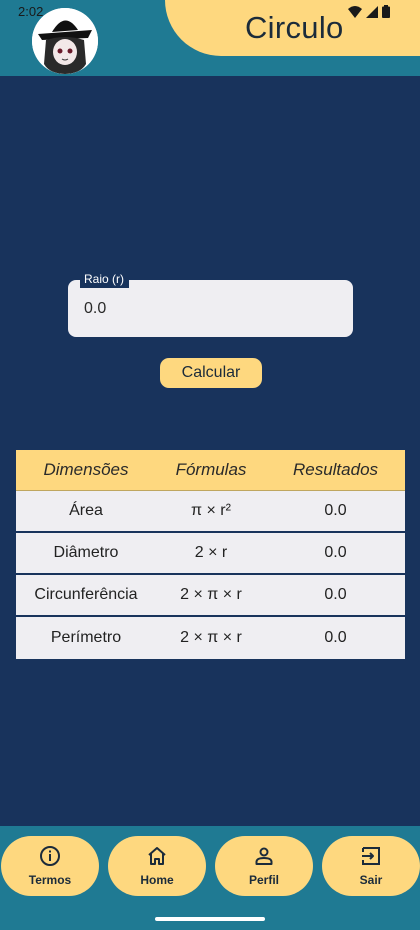 The image size is (420, 930). I want to click on nav-termos-label: Termos, so click(50, 880).